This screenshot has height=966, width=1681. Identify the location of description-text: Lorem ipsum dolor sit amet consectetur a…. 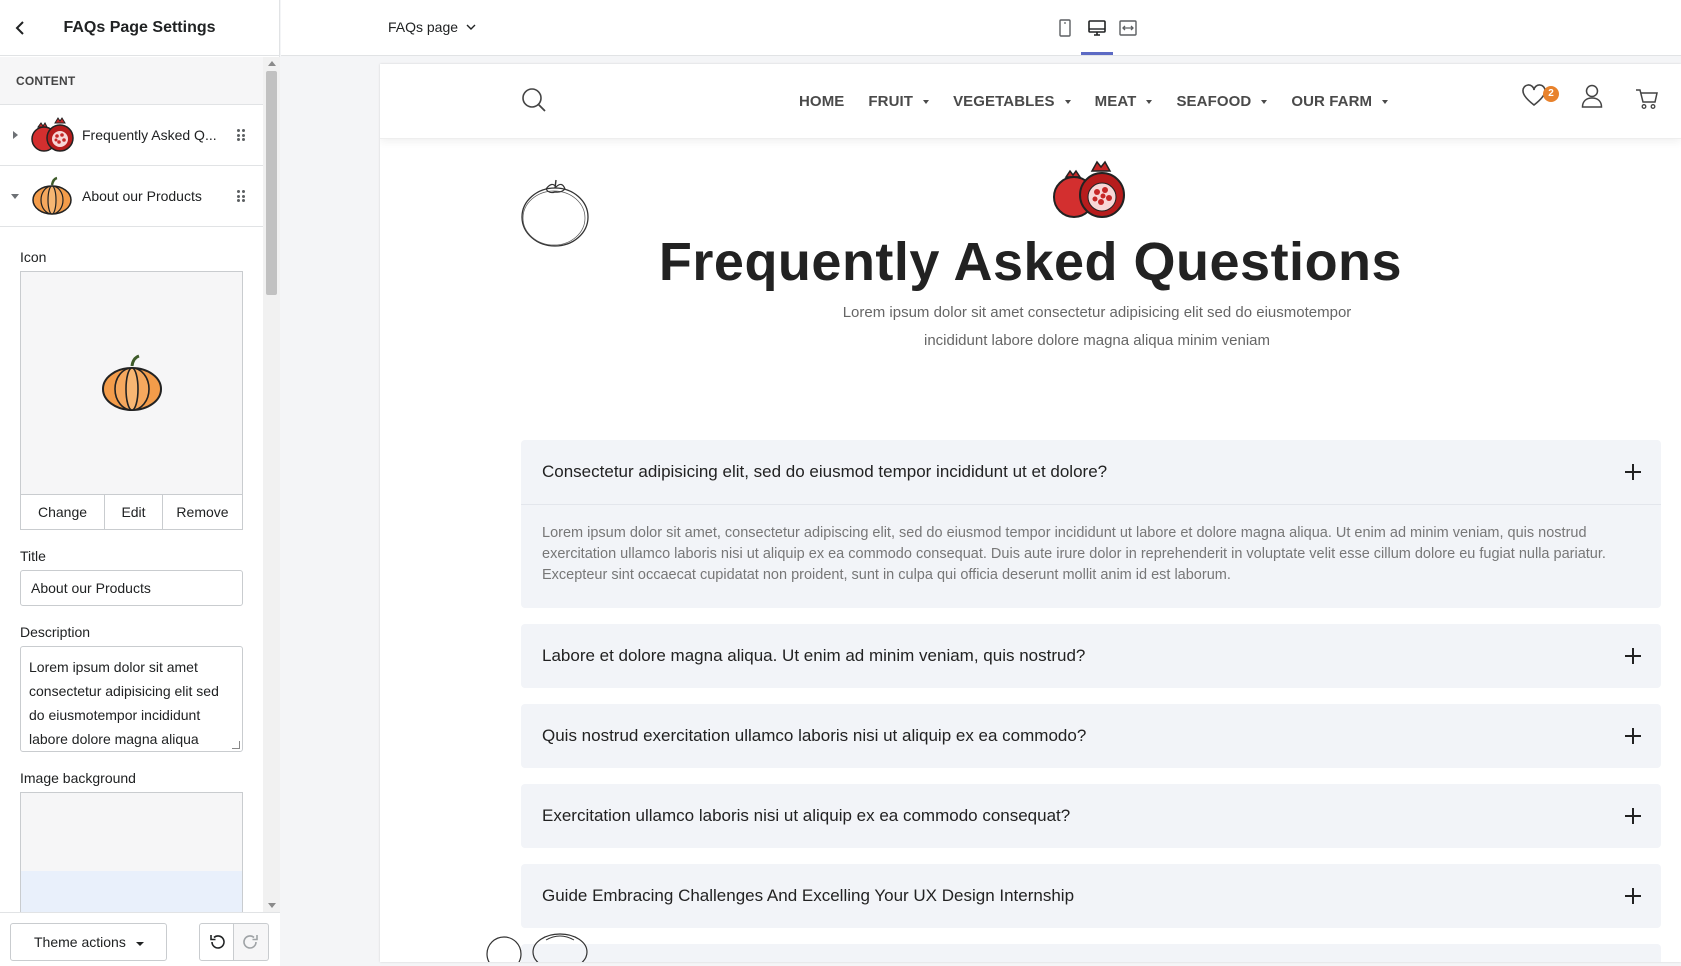
(124, 703).